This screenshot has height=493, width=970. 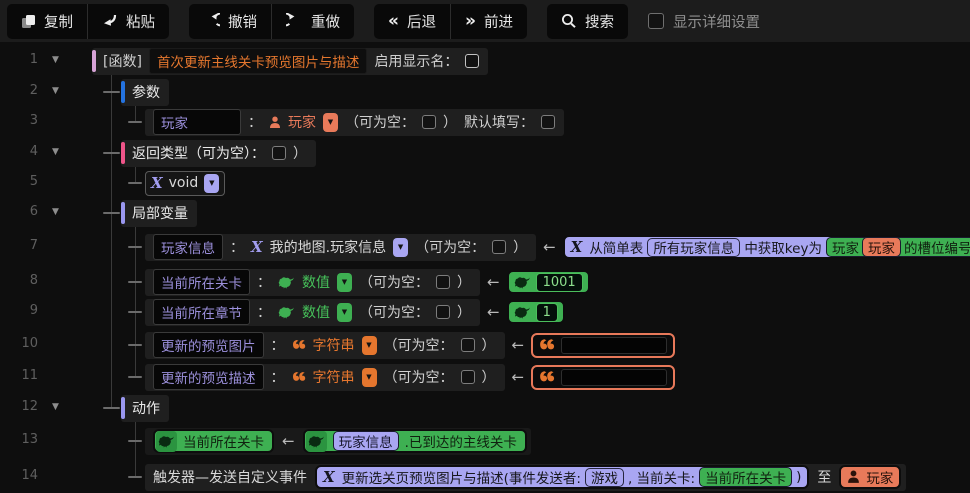 What do you see at coordinates (547, 345) in the screenshot?
I see `string-type-icon` at bounding box center [547, 345].